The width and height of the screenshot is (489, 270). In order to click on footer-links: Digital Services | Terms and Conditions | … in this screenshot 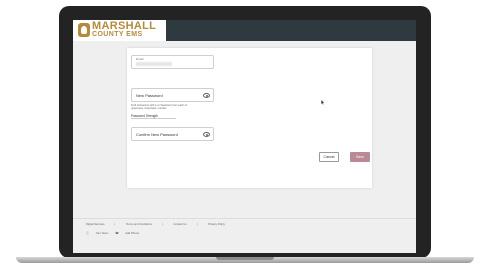, I will do `click(155, 224)`.